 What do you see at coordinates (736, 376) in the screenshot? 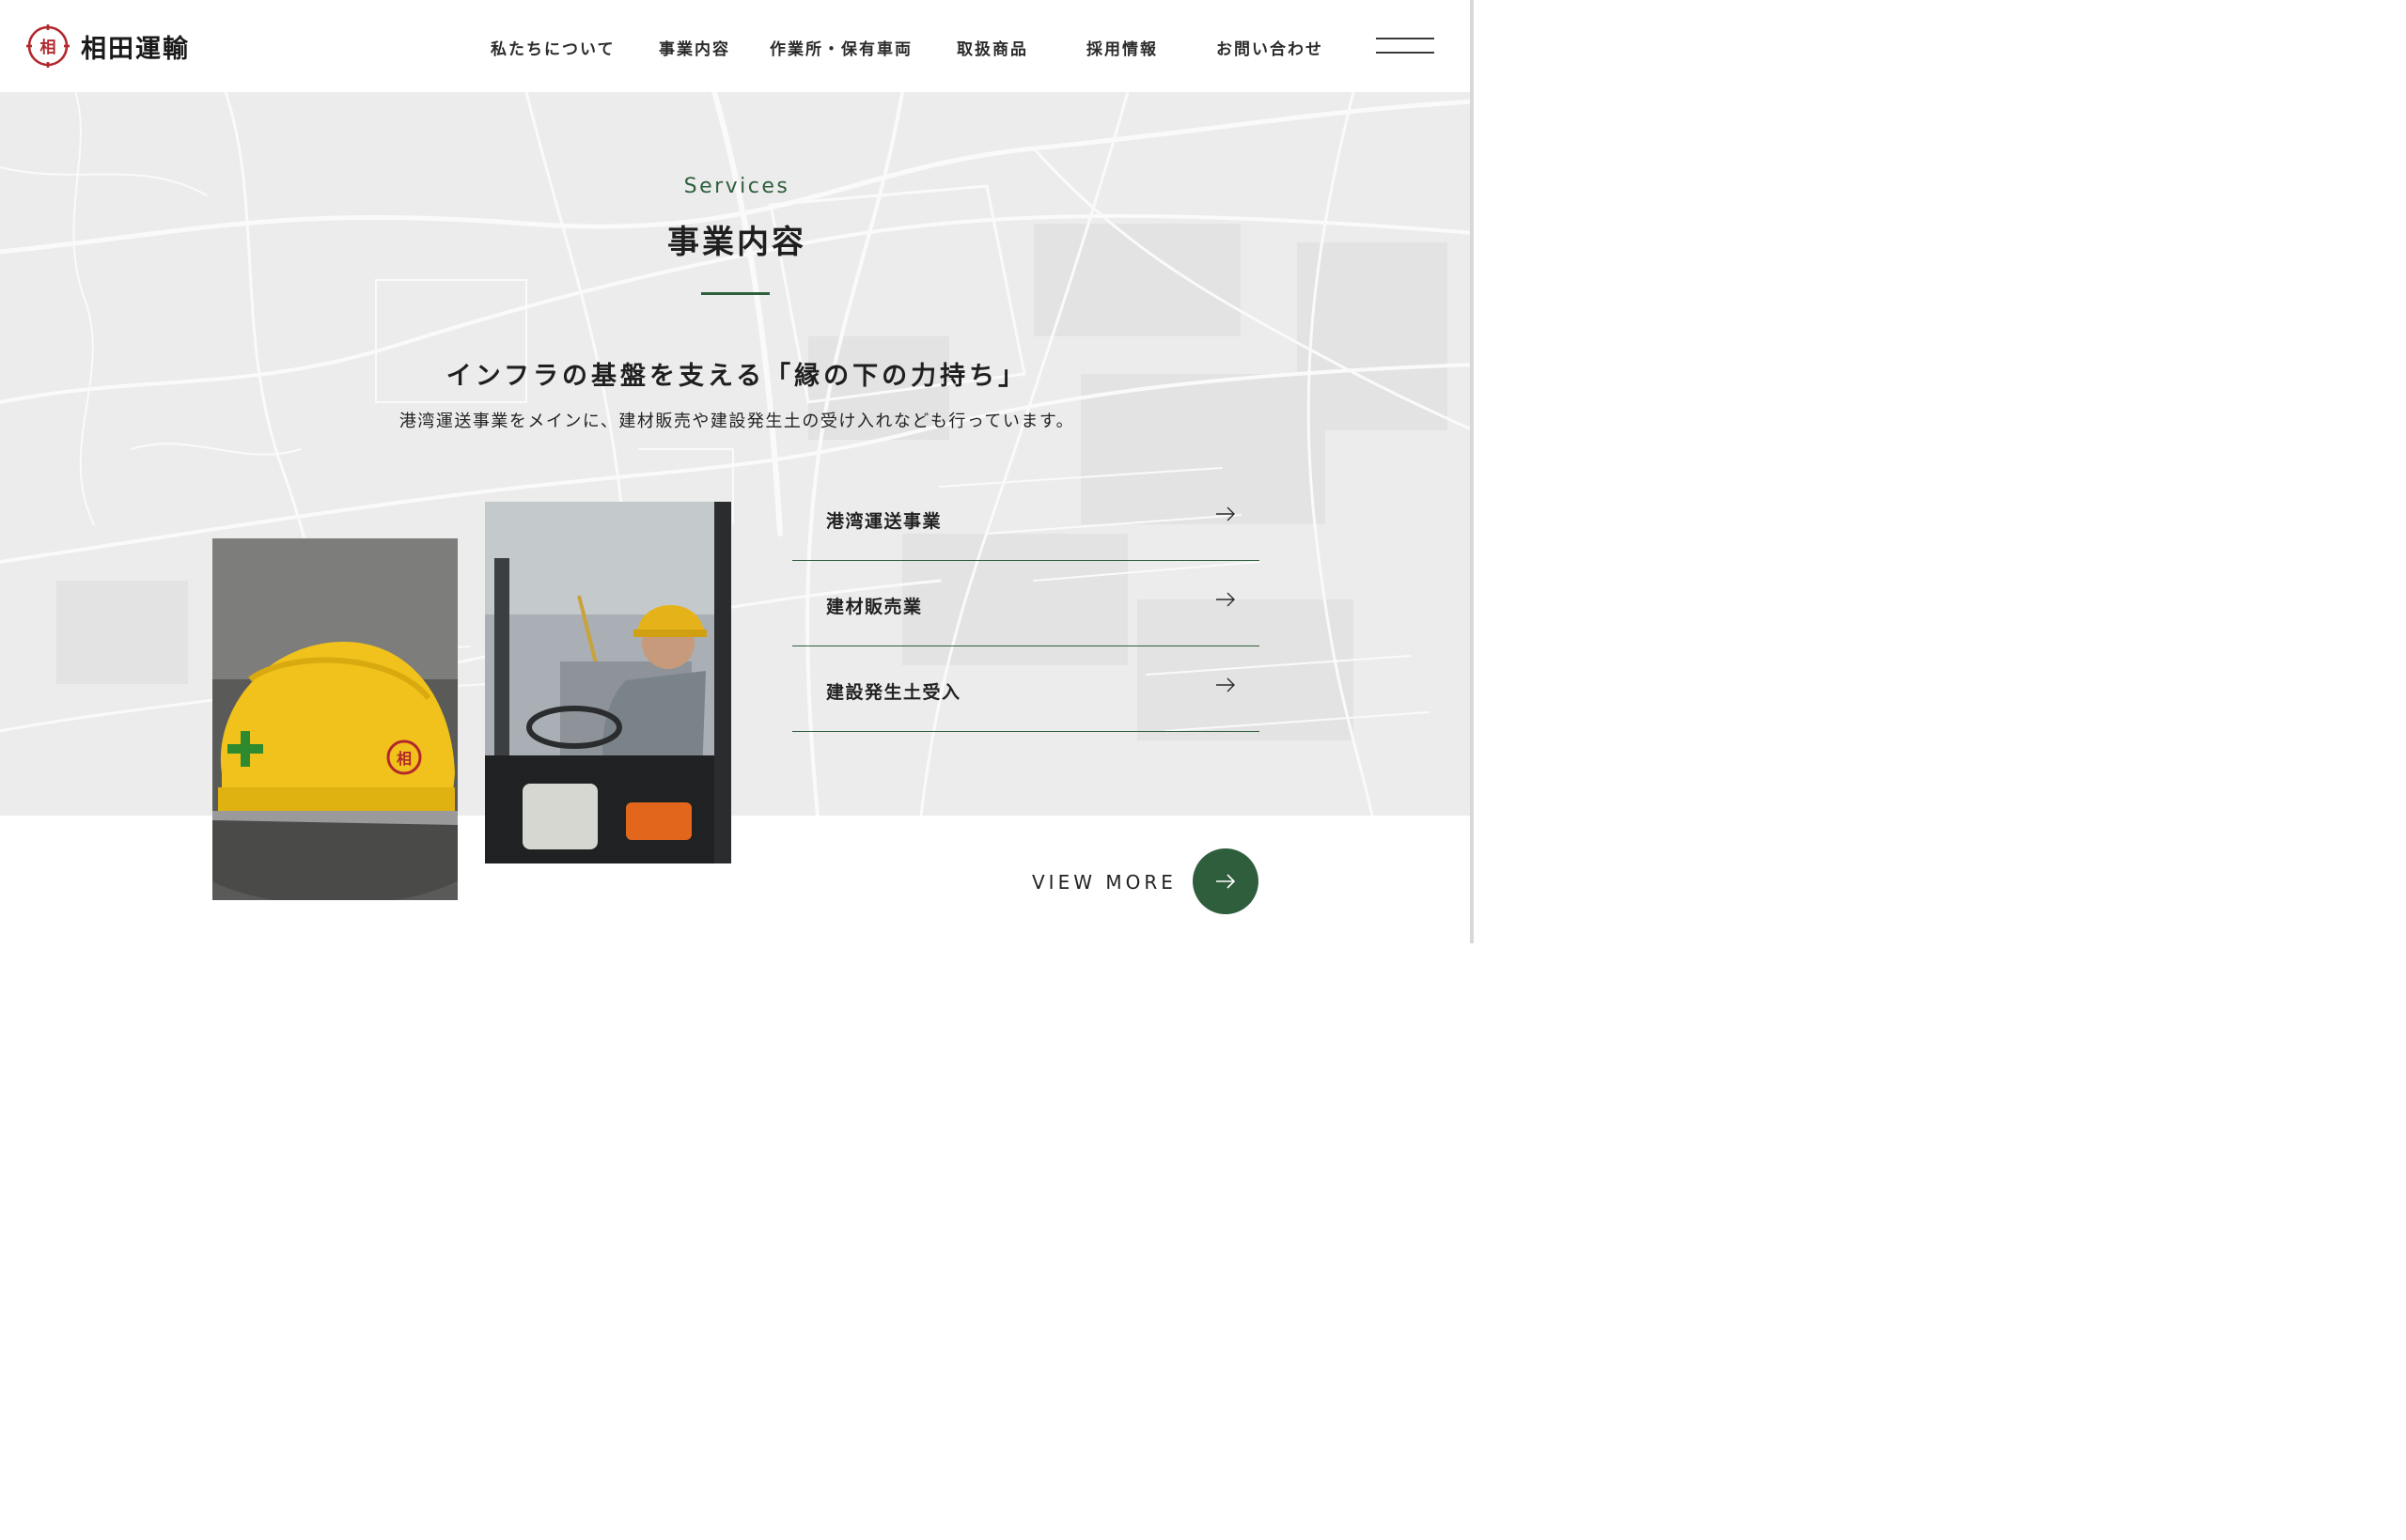
I see `services-lead: インフラの基盤を支える「縁の下の力持ち」` at bounding box center [736, 376].